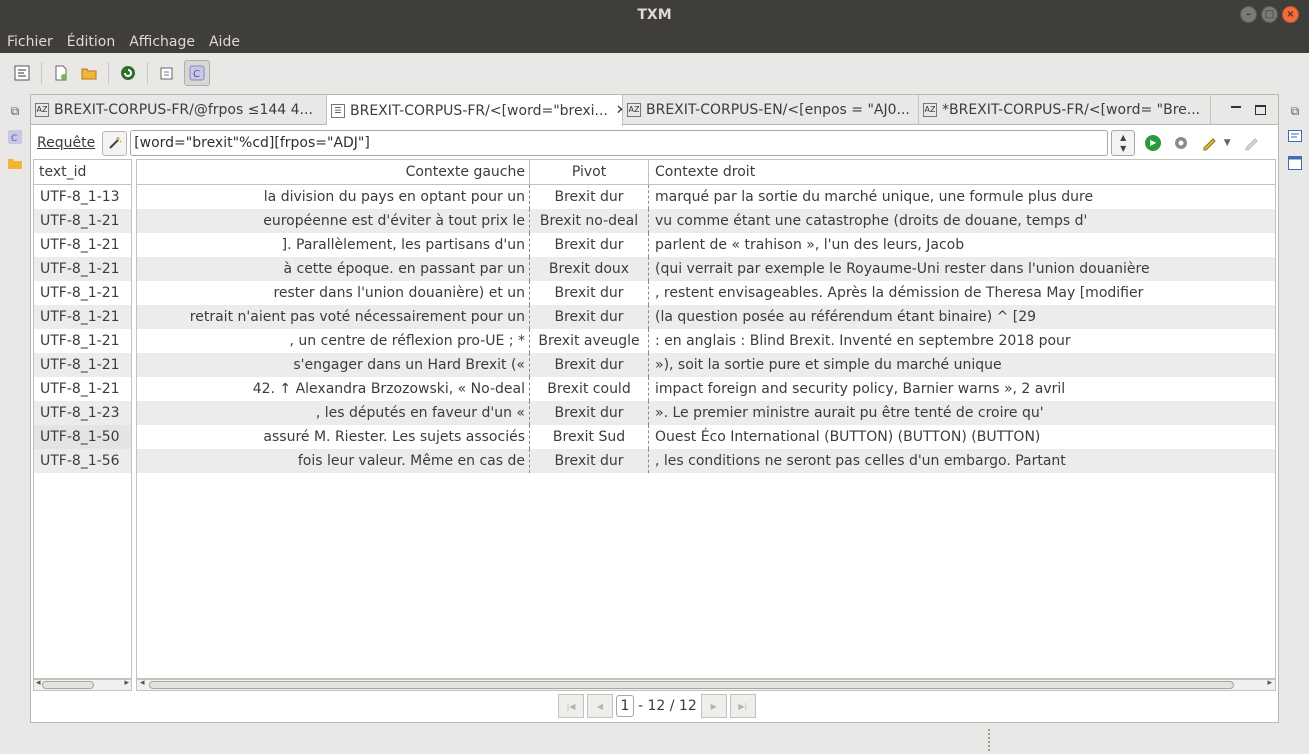 Image resolution: width=1309 pixels, height=754 pixels. I want to click on menu-fichier: Fichier, so click(30, 42).